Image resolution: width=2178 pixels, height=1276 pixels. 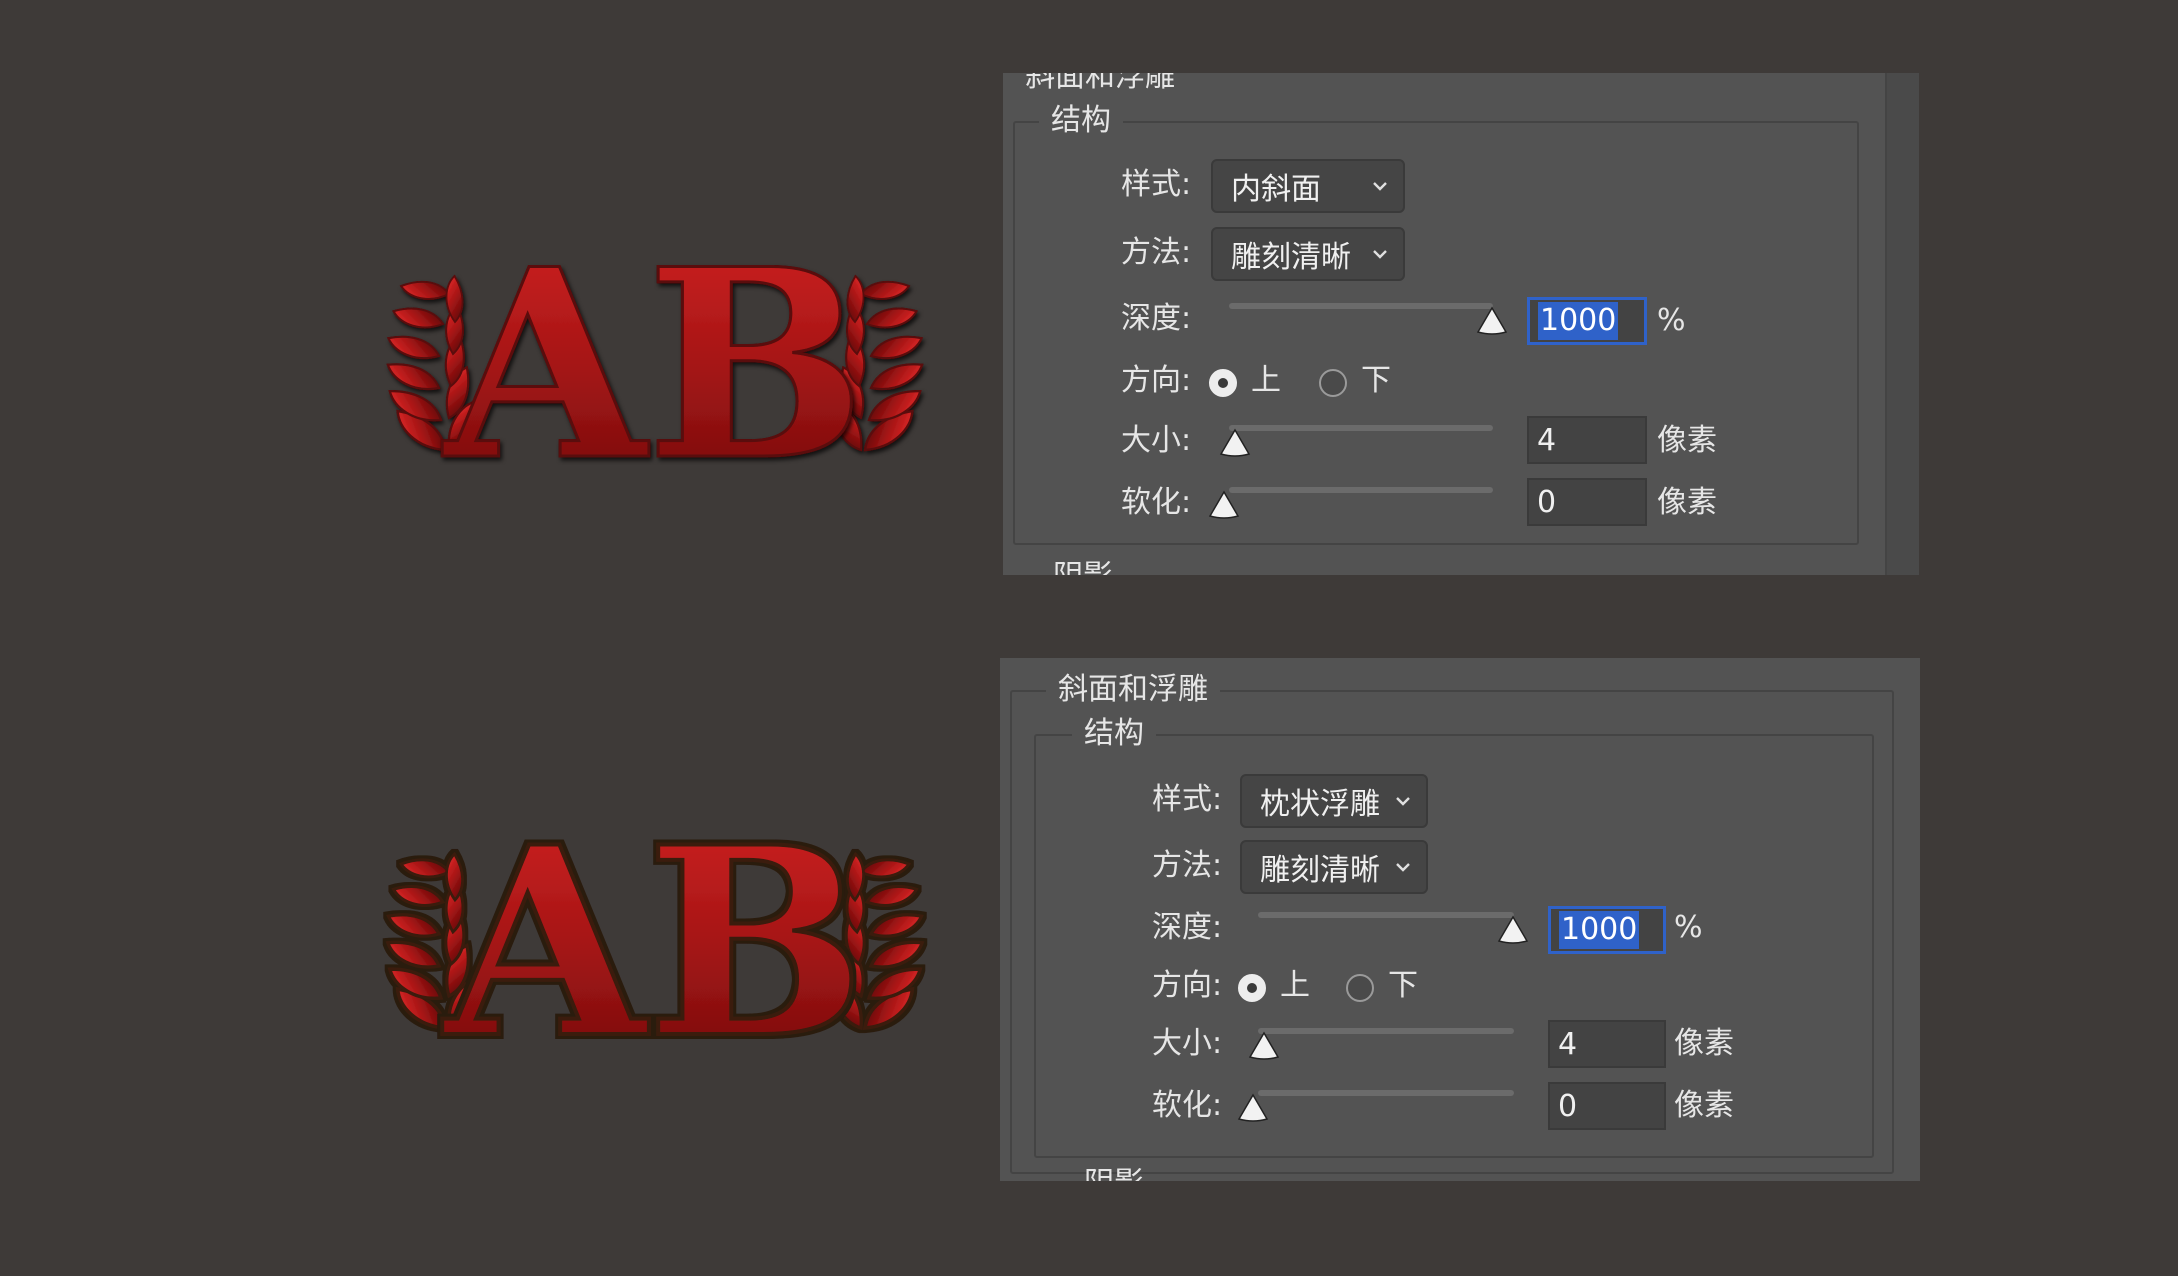 What do you see at coordinates (1320, 804) in the screenshot?
I see `style-value: 枕状浮雕` at bounding box center [1320, 804].